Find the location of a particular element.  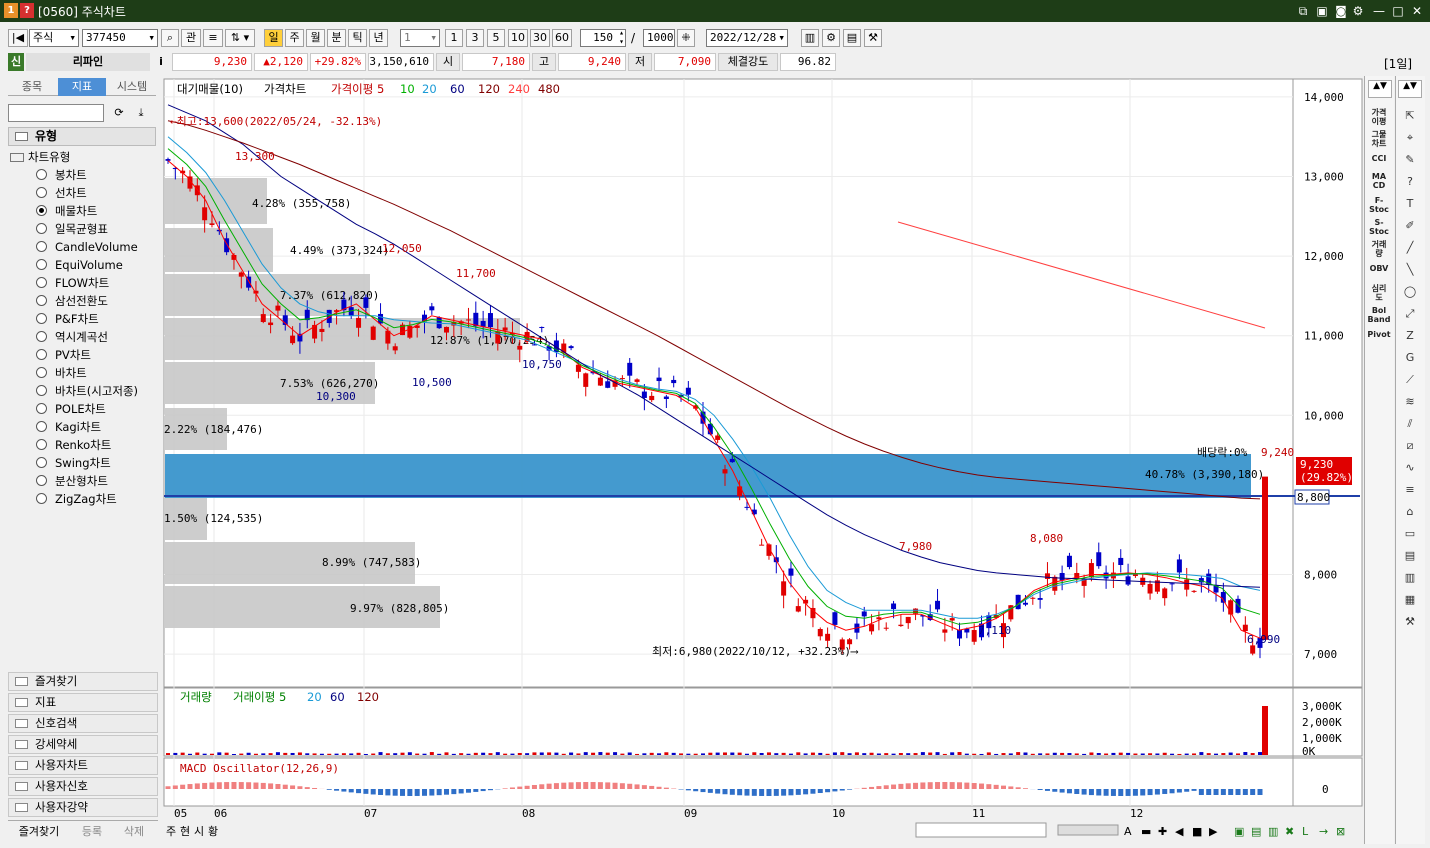

bottom-tab: 시 is located at coordinates (199, 831).